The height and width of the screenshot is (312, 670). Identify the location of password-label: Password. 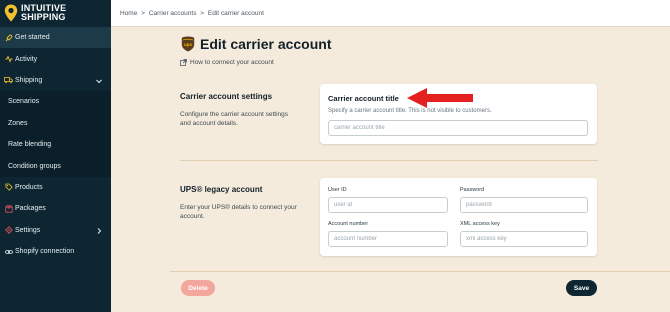
(472, 190).